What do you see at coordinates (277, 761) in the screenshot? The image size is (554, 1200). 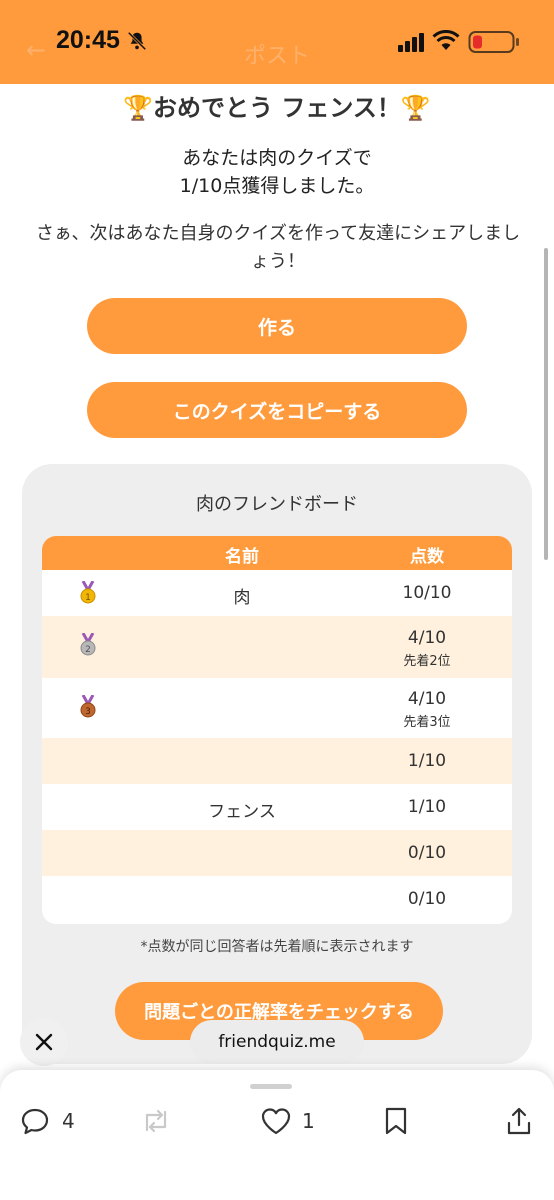 I see `table-row: 1/10` at bounding box center [277, 761].